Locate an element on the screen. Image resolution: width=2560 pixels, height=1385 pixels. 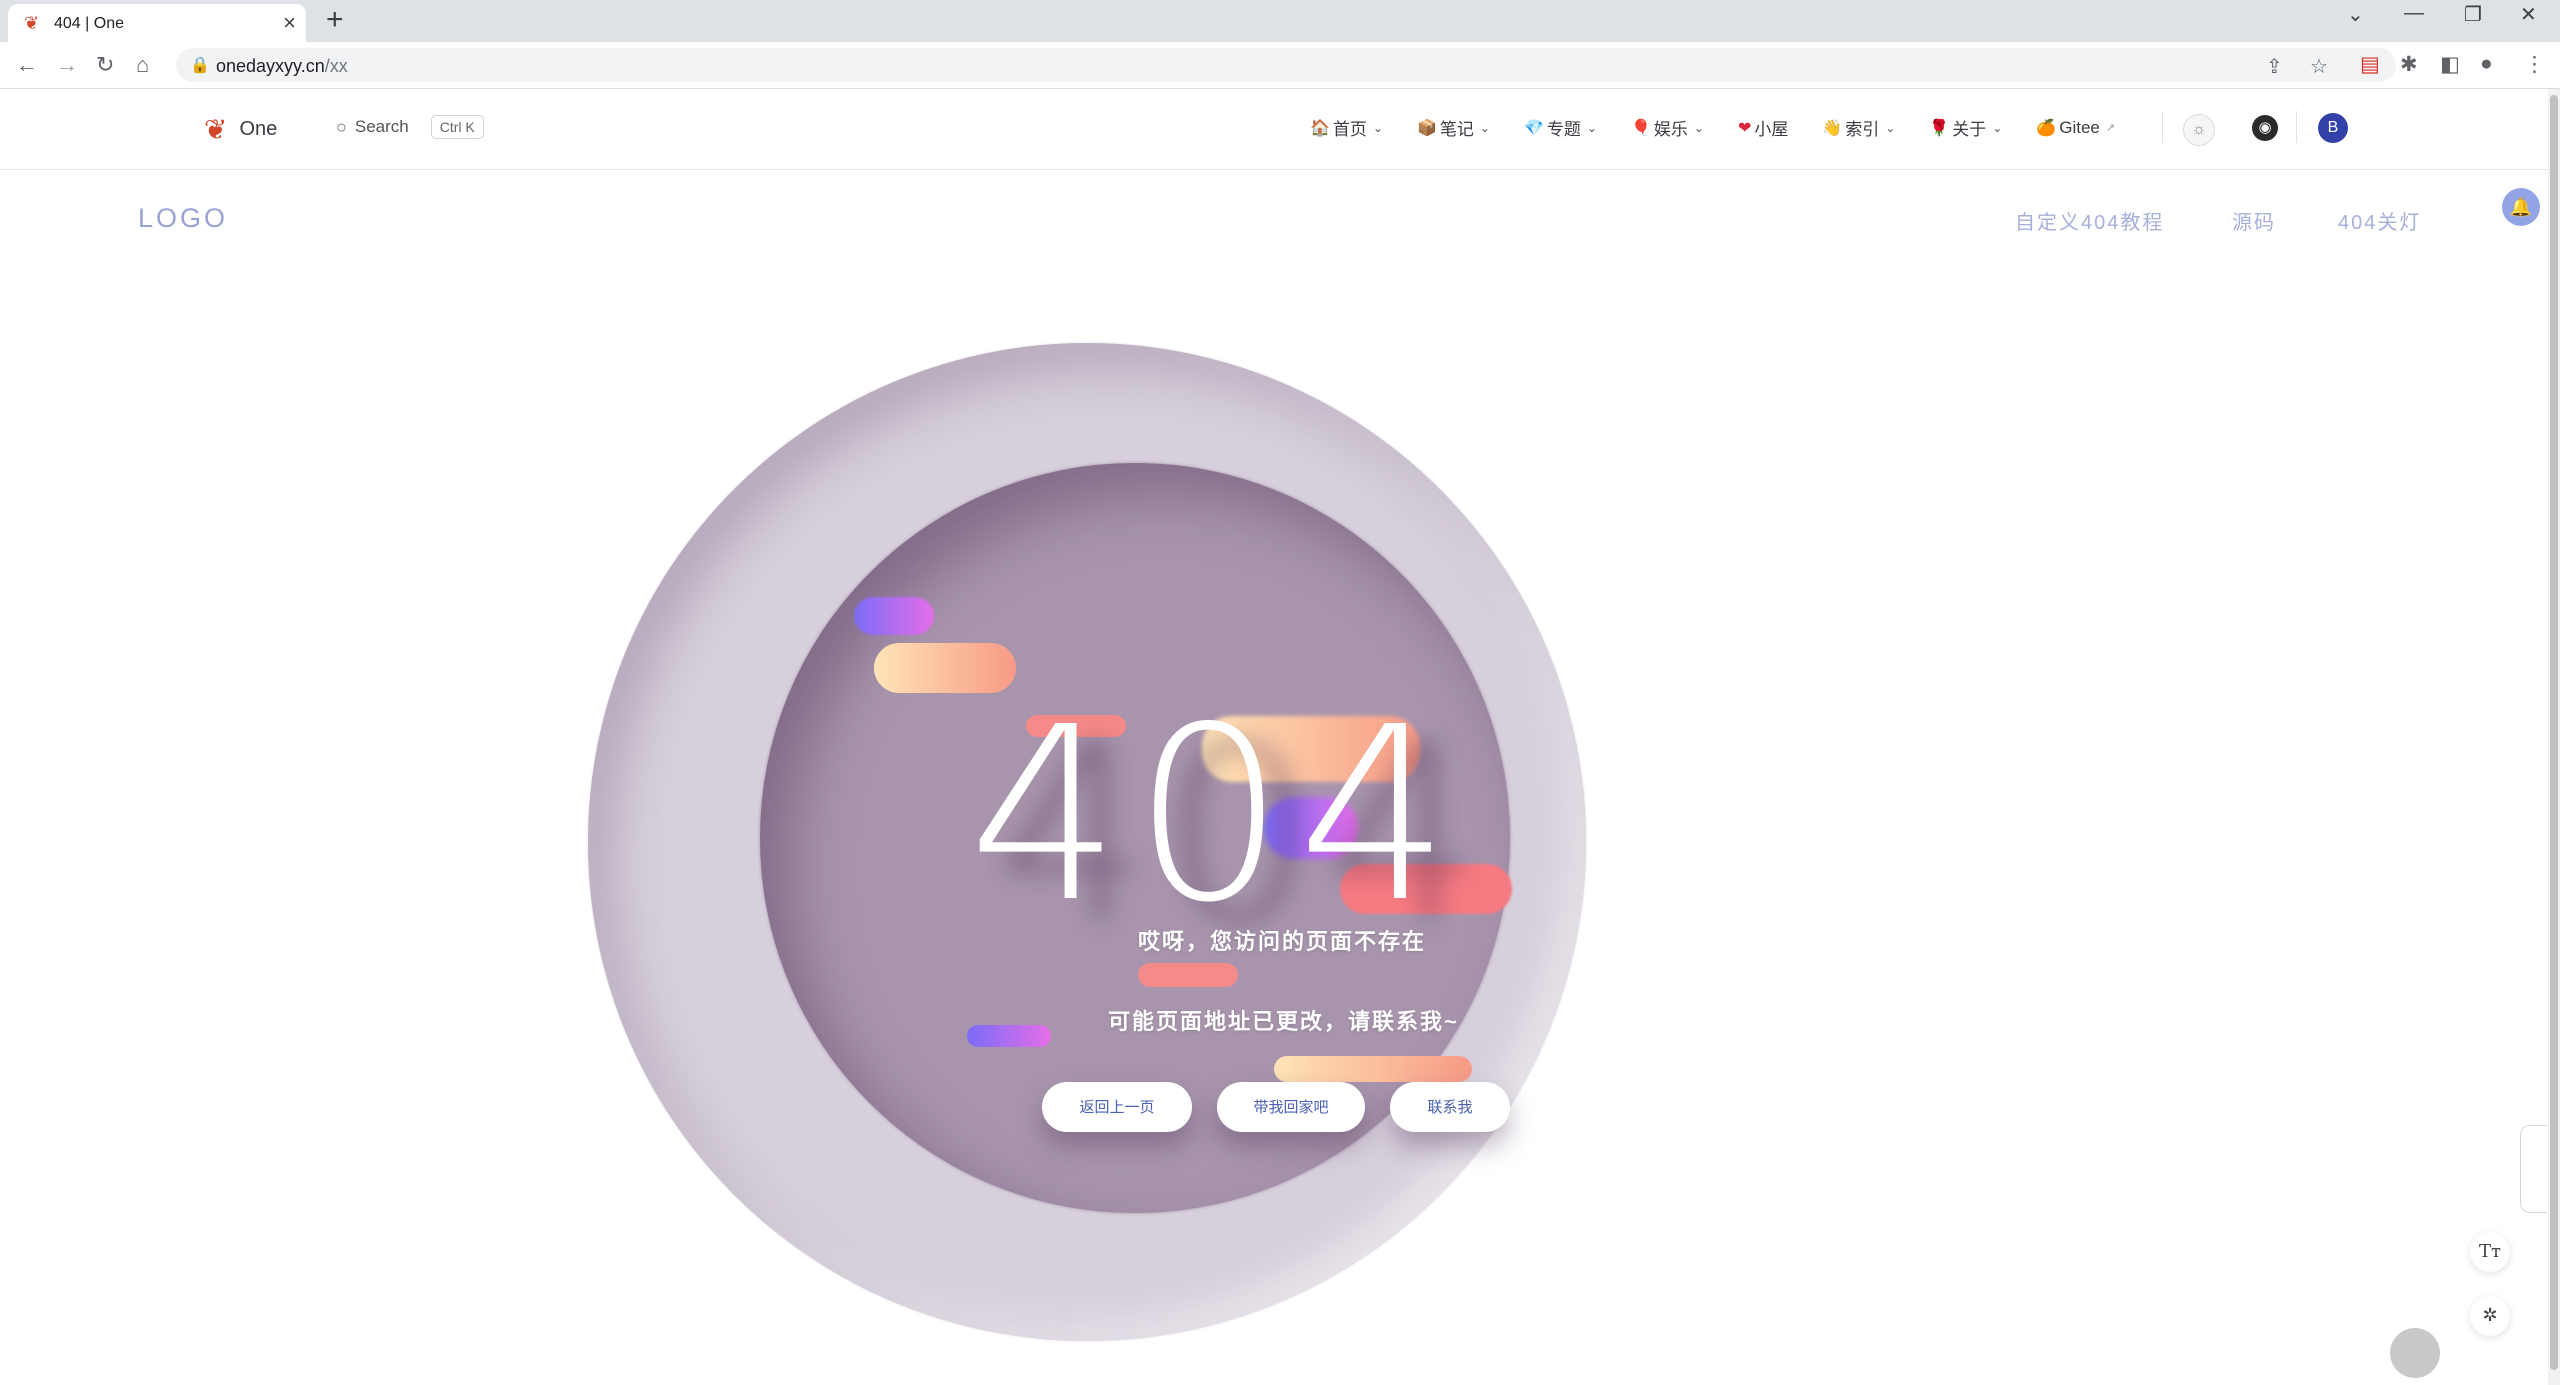
gem-emoji-icon: 💎 is located at coordinates (1533, 128).